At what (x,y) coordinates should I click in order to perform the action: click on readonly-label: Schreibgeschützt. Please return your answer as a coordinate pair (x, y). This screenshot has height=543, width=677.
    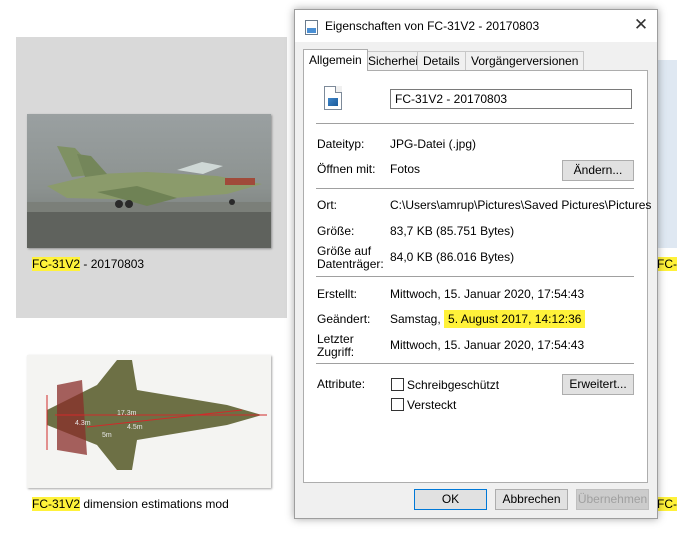
    Looking at the image, I should click on (453, 385).